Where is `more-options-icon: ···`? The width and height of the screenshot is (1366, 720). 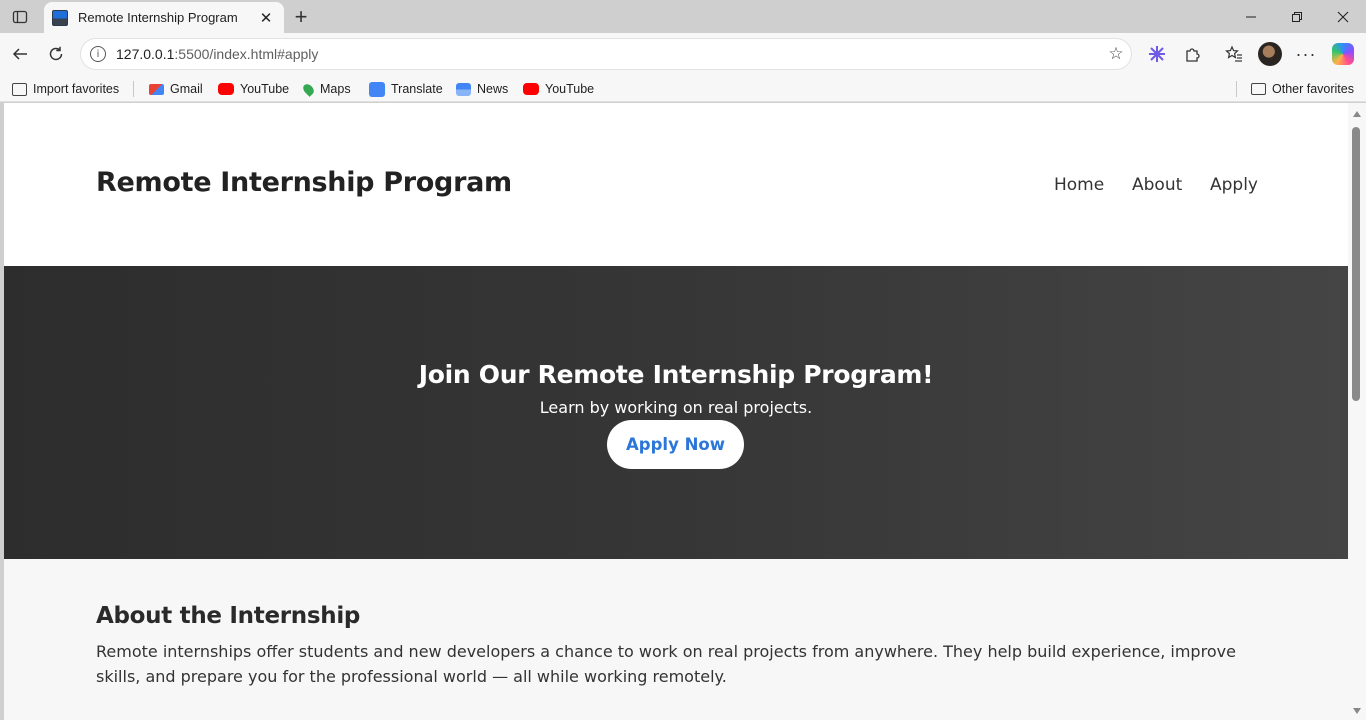
more-options-icon: ··· is located at coordinates (1306, 54).